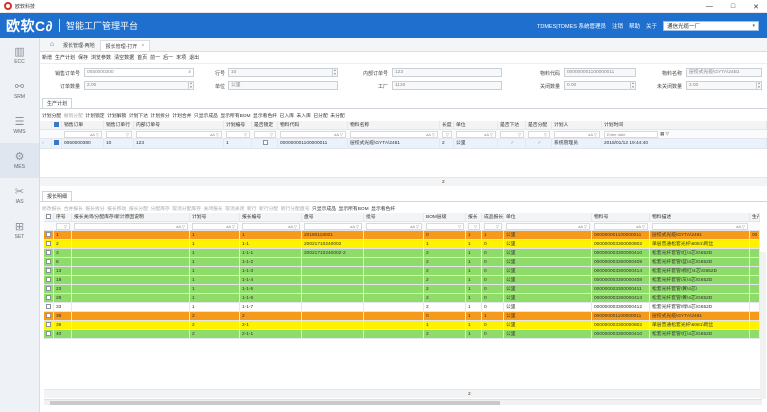 This screenshot has height=412, width=767. Describe the element at coordinates (539, 125) in the screenshot. I see `col-header: 是否分配` at that location.